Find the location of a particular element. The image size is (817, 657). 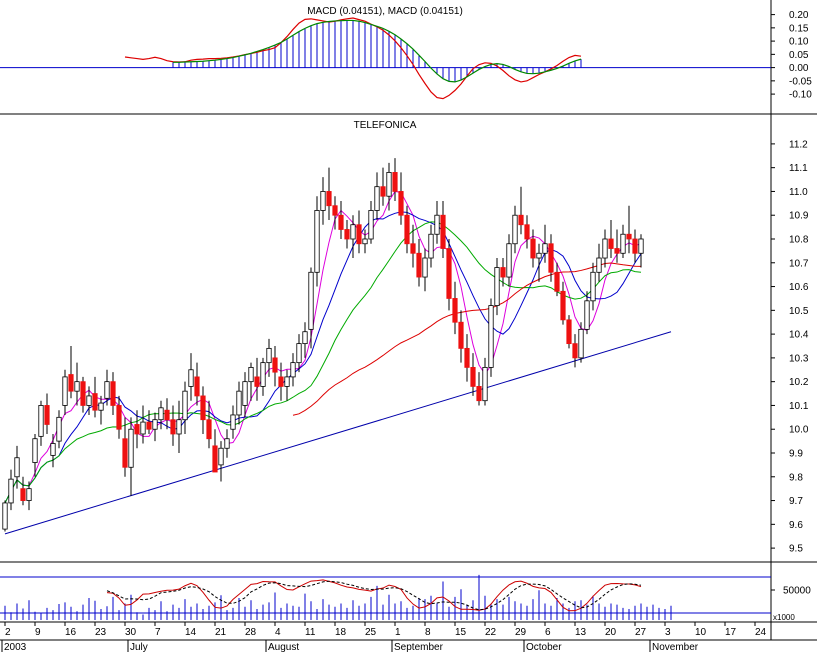

x-tick-label: 10 is located at coordinates (701, 632).